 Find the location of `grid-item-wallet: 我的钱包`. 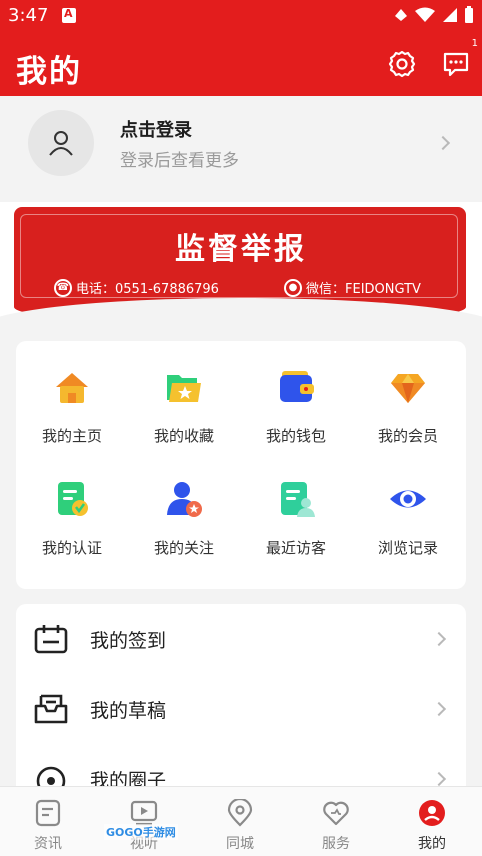

grid-item-wallet: 我的钱包 is located at coordinates (296, 396).